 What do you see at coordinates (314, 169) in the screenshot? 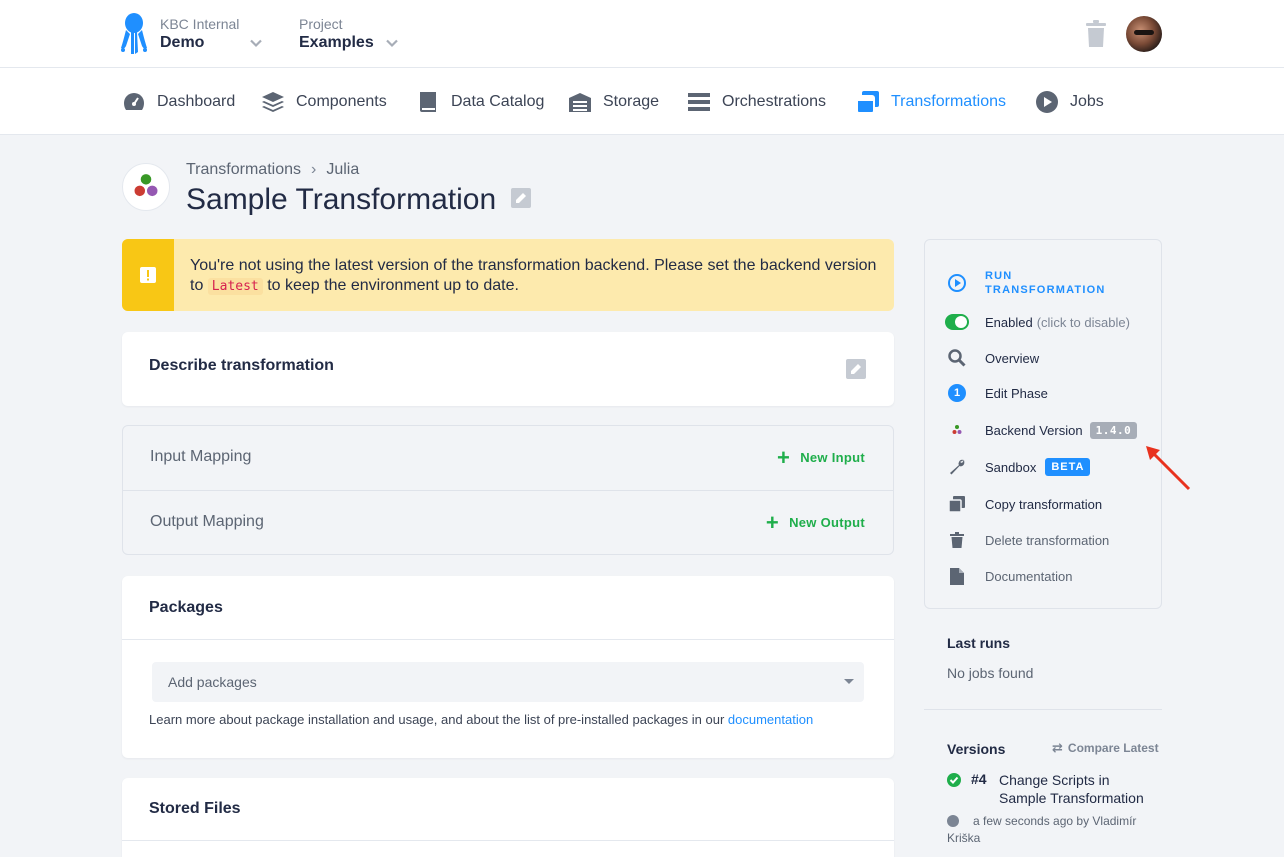
I see `chevron-right-icon: ›` at bounding box center [314, 169].